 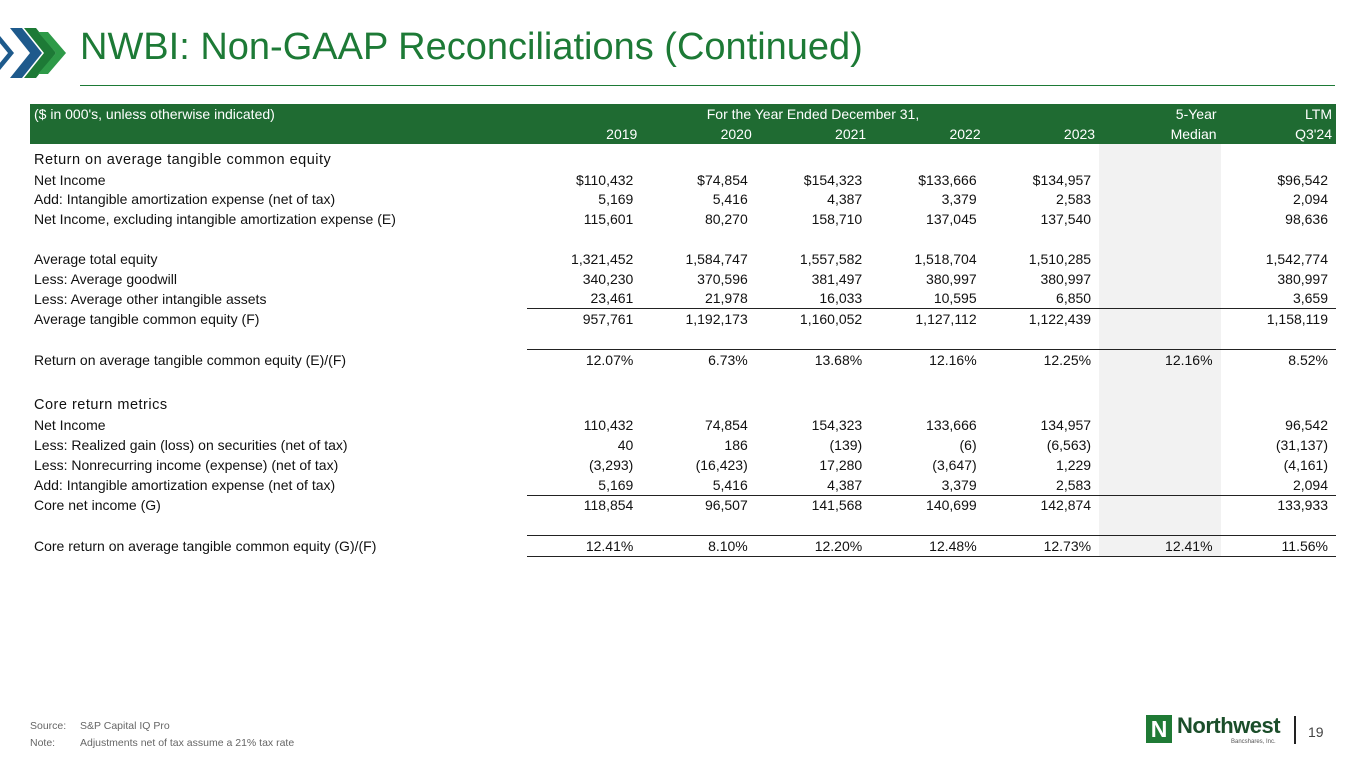 What do you see at coordinates (831, 258) in the screenshot?
I see `value-cell: 1,557,582` at bounding box center [831, 258].